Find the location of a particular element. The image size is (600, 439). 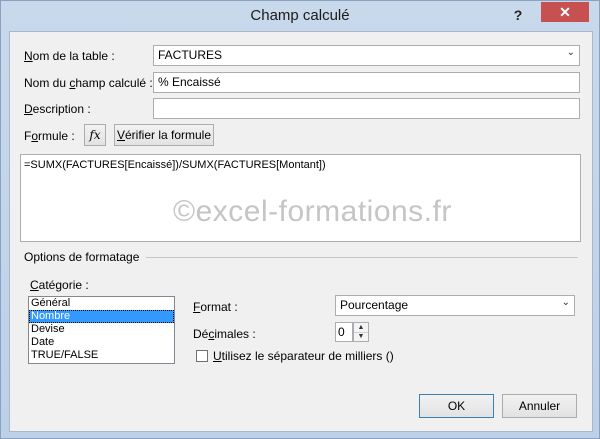

ok-button: OK is located at coordinates (456, 406).